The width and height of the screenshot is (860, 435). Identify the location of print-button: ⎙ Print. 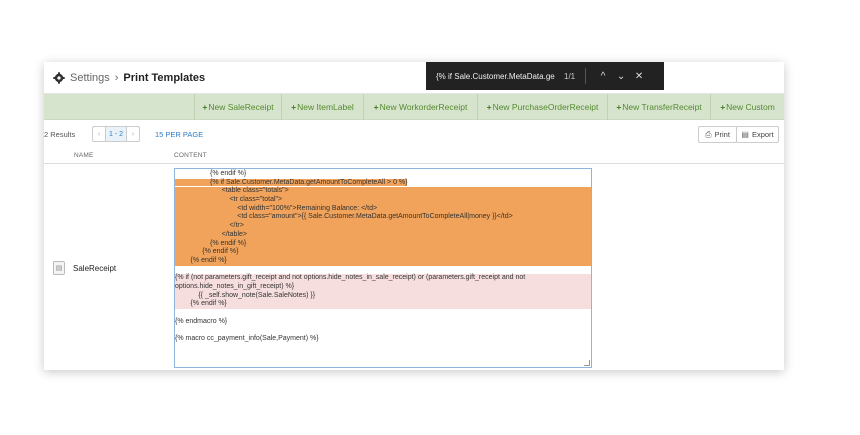
(717, 134).